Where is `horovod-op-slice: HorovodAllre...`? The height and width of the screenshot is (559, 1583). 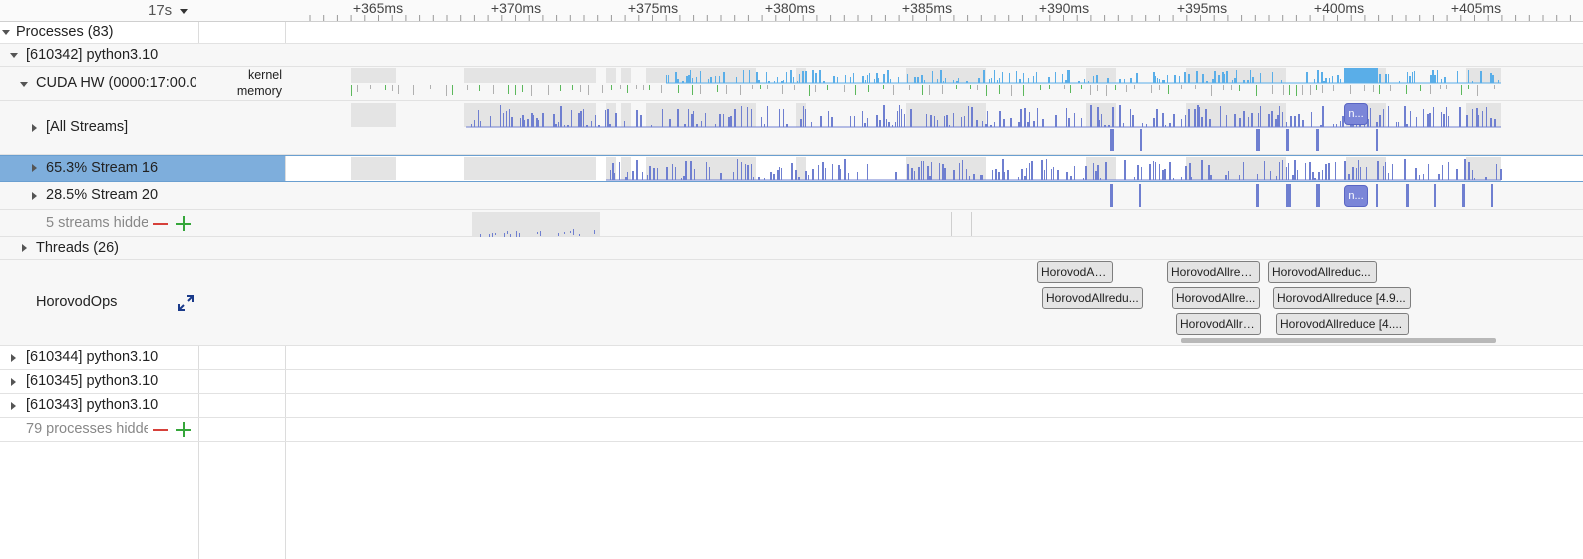
horovod-op-slice: HorovodAllre... is located at coordinates (1218, 324).